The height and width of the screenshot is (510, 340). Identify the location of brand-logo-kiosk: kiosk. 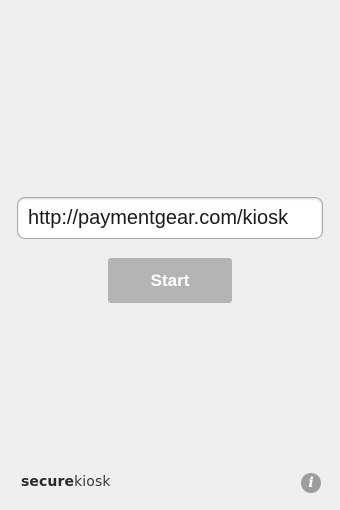
(92, 482).